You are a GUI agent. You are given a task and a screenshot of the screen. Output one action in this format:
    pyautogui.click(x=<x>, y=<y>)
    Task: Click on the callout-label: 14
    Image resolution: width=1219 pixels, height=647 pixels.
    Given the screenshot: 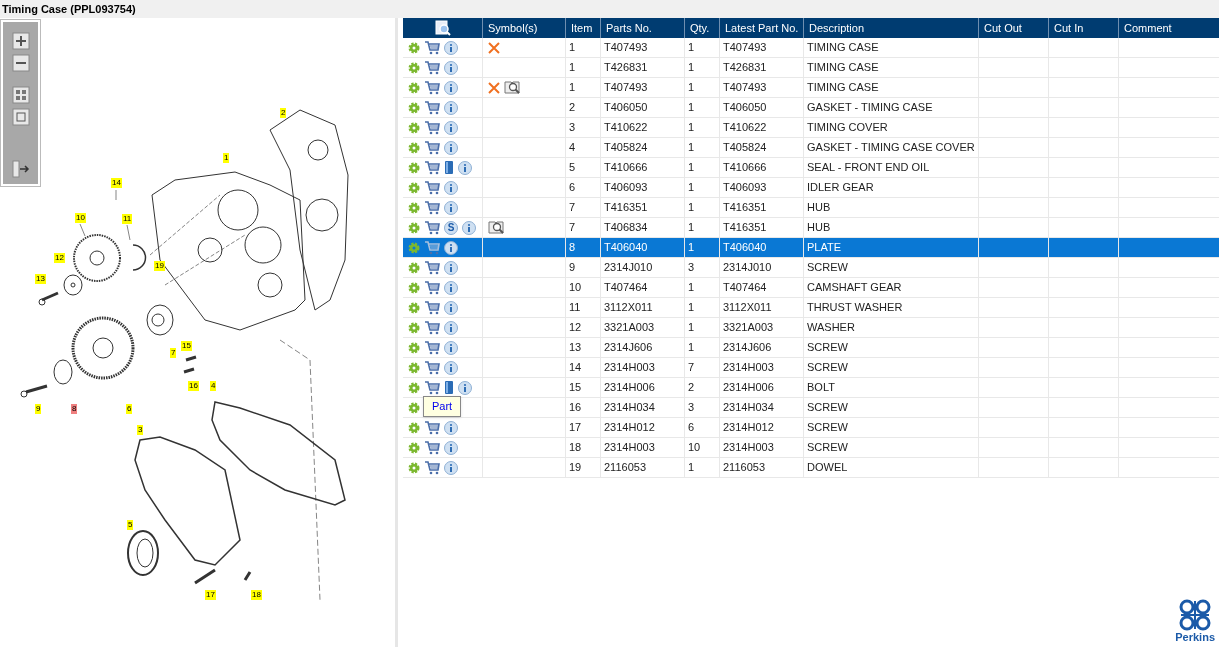 What is the action you would take?
    pyautogui.click(x=116, y=183)
    